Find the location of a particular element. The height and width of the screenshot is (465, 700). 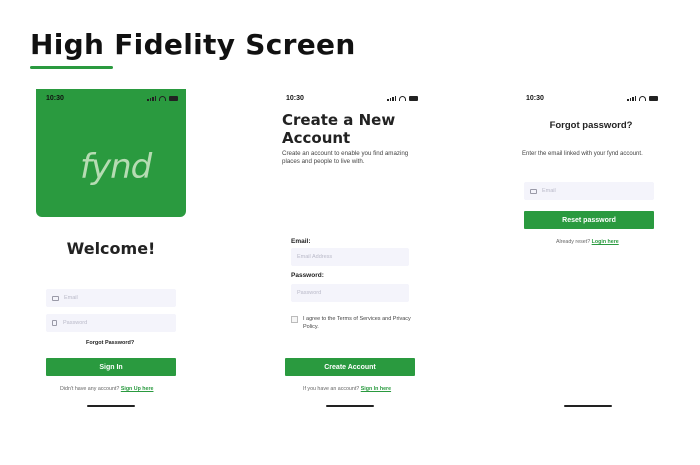

forgot-password-link: Forgot Password? is located at coordinates (110, 343).